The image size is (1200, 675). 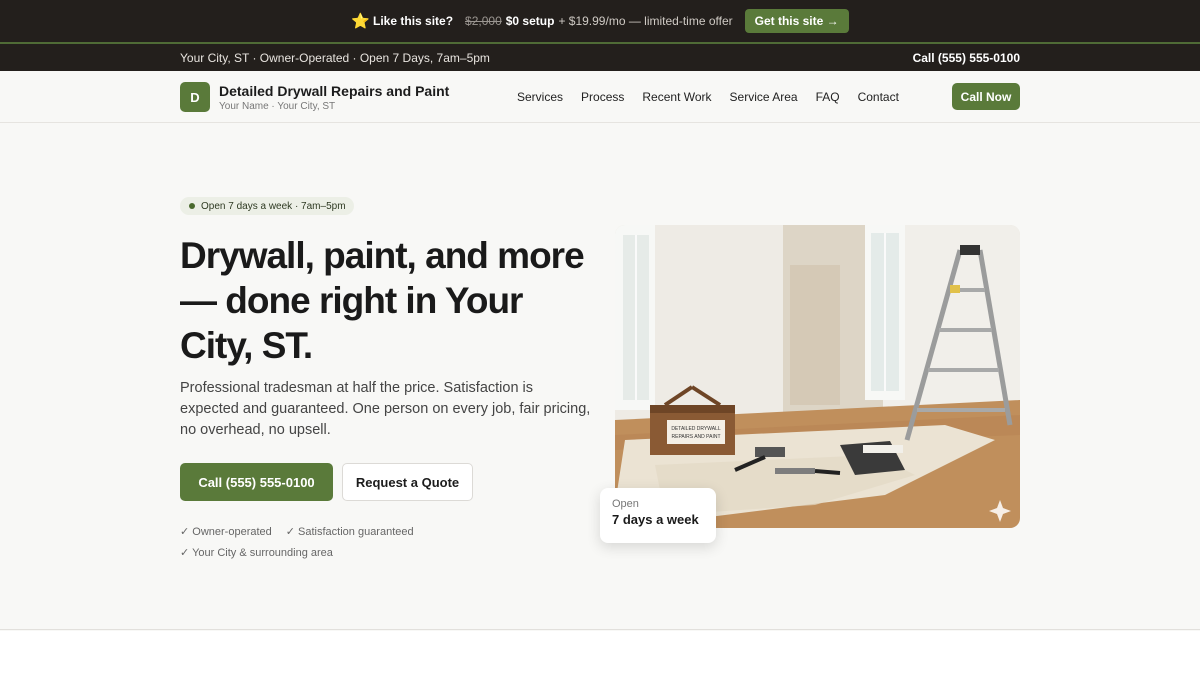 What do you see at coordinates (273, 206) in the screenshot?
I see `hours-pill-text: Open 7 days a week · 7am–5pm` at bounding box center [273, 206].